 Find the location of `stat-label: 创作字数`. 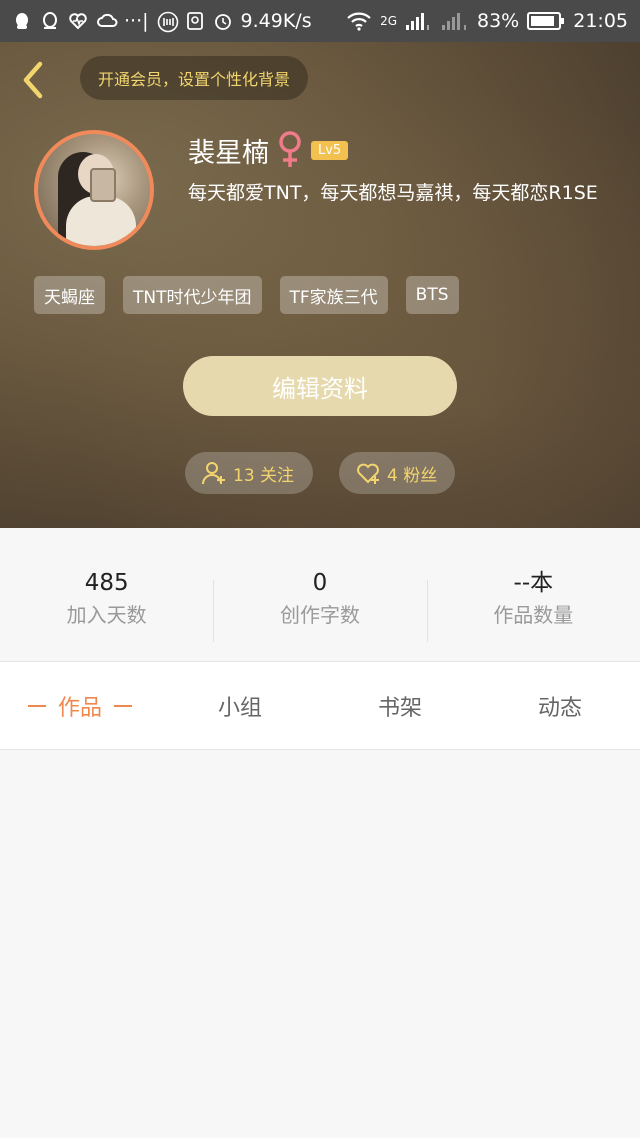

stat-label: 创作字数 is located at coordinates (319, 614).